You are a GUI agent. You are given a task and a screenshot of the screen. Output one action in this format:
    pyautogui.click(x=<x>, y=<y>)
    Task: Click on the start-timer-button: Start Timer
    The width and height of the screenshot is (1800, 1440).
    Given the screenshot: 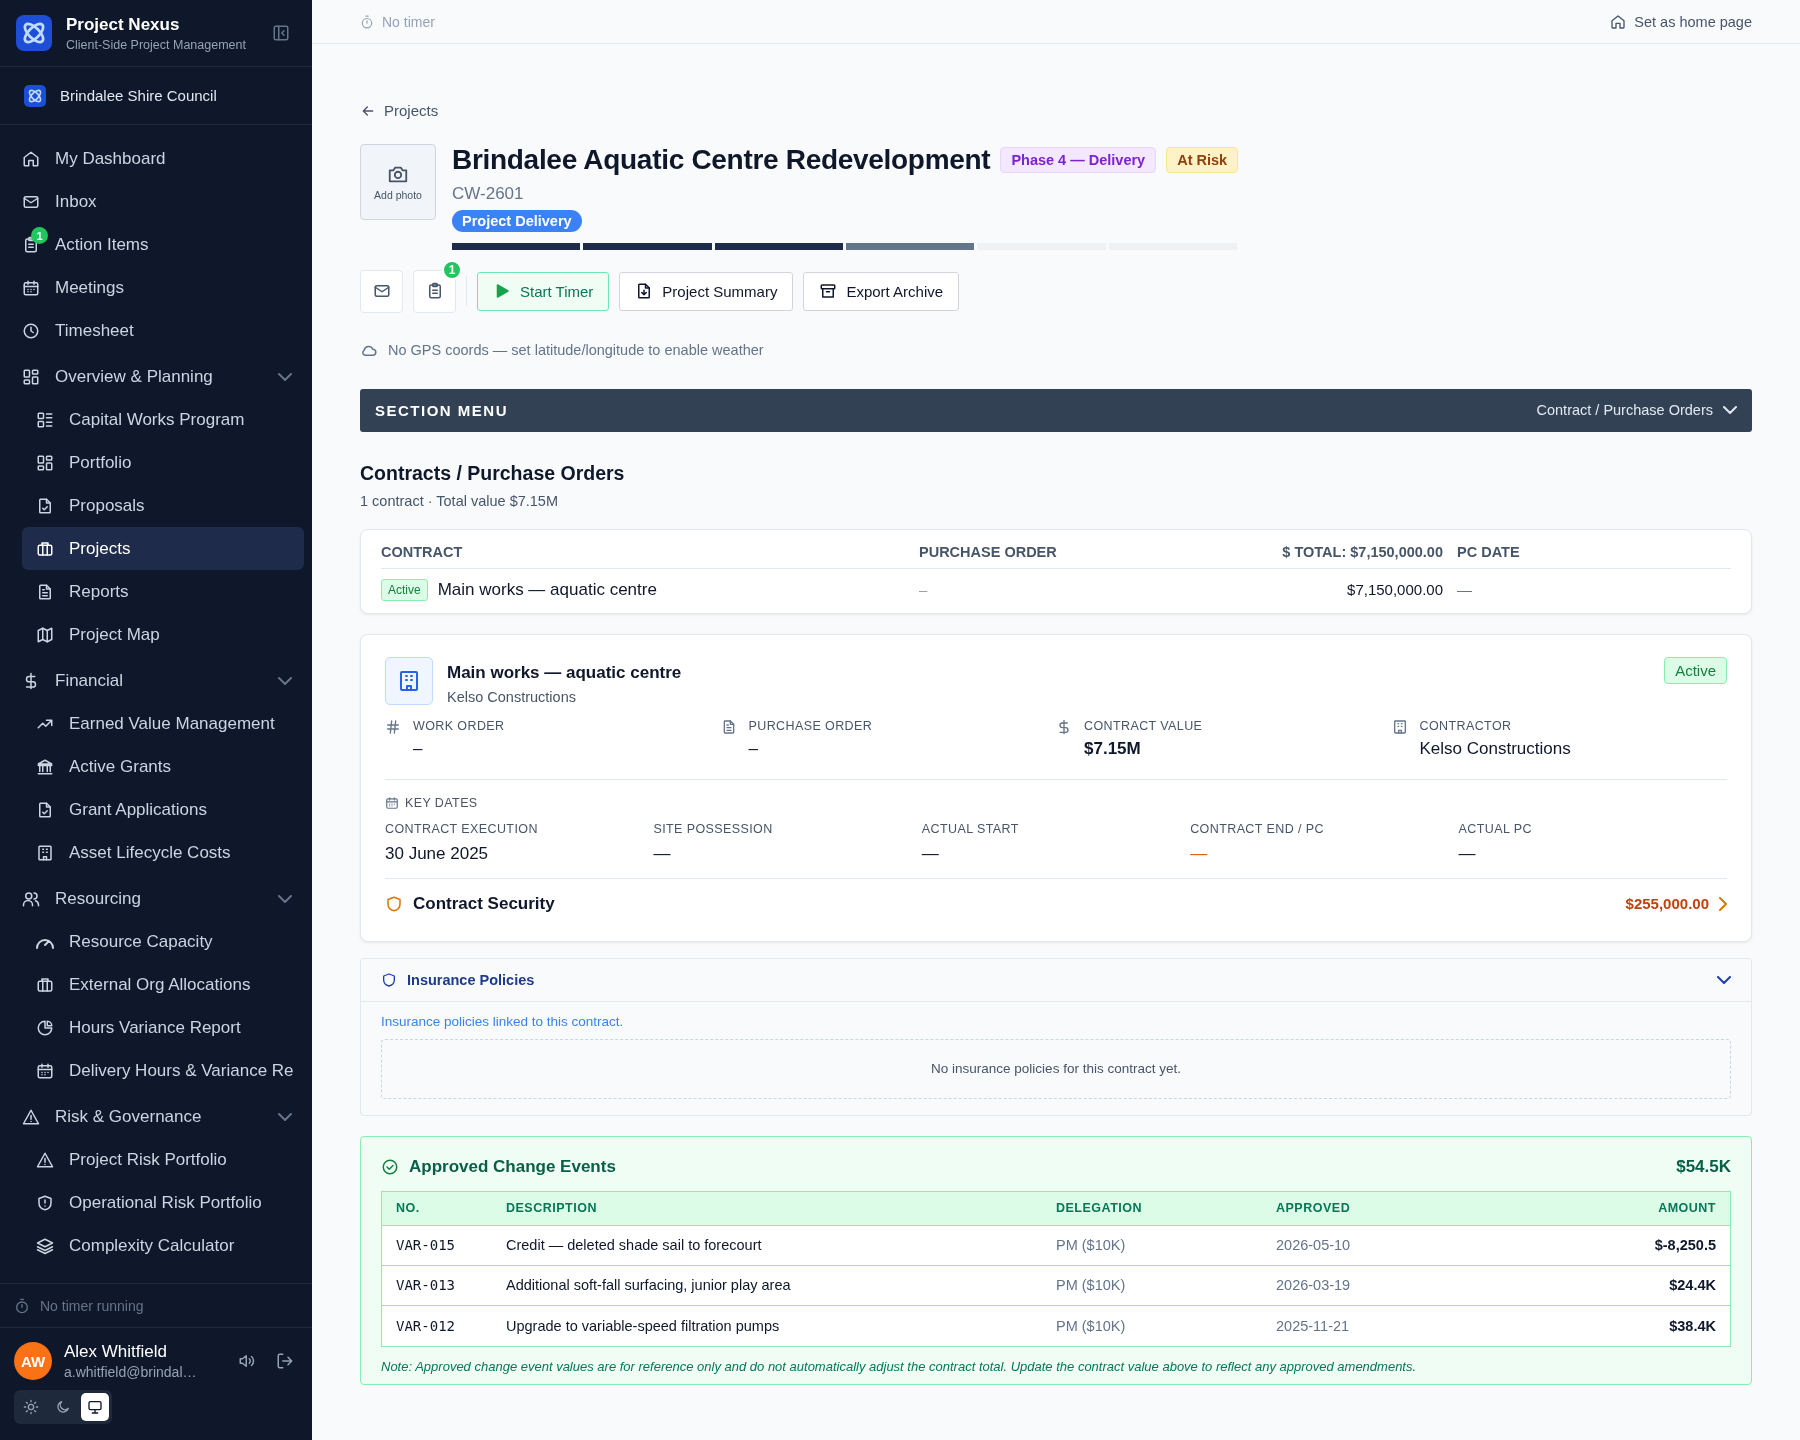 What is the action you would take?
    pyautogui.click(x=543, y=291)
    